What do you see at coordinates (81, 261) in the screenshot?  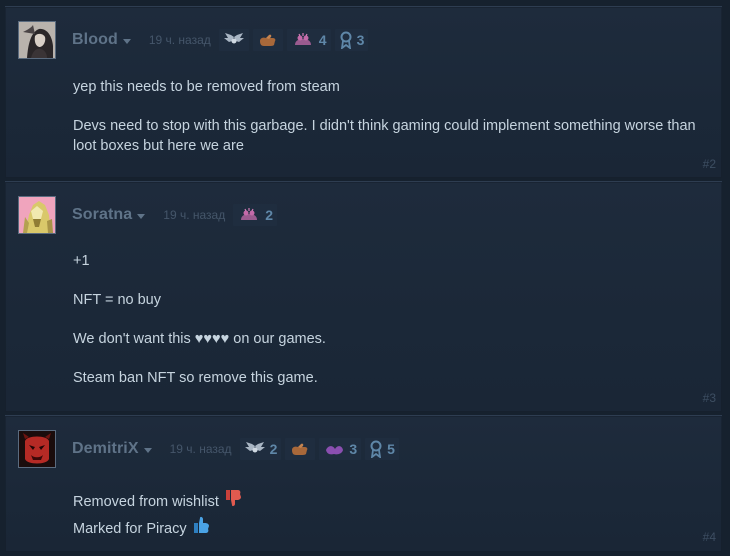 I see `comment-paragraph: +1` at bounding box center [81, 261].